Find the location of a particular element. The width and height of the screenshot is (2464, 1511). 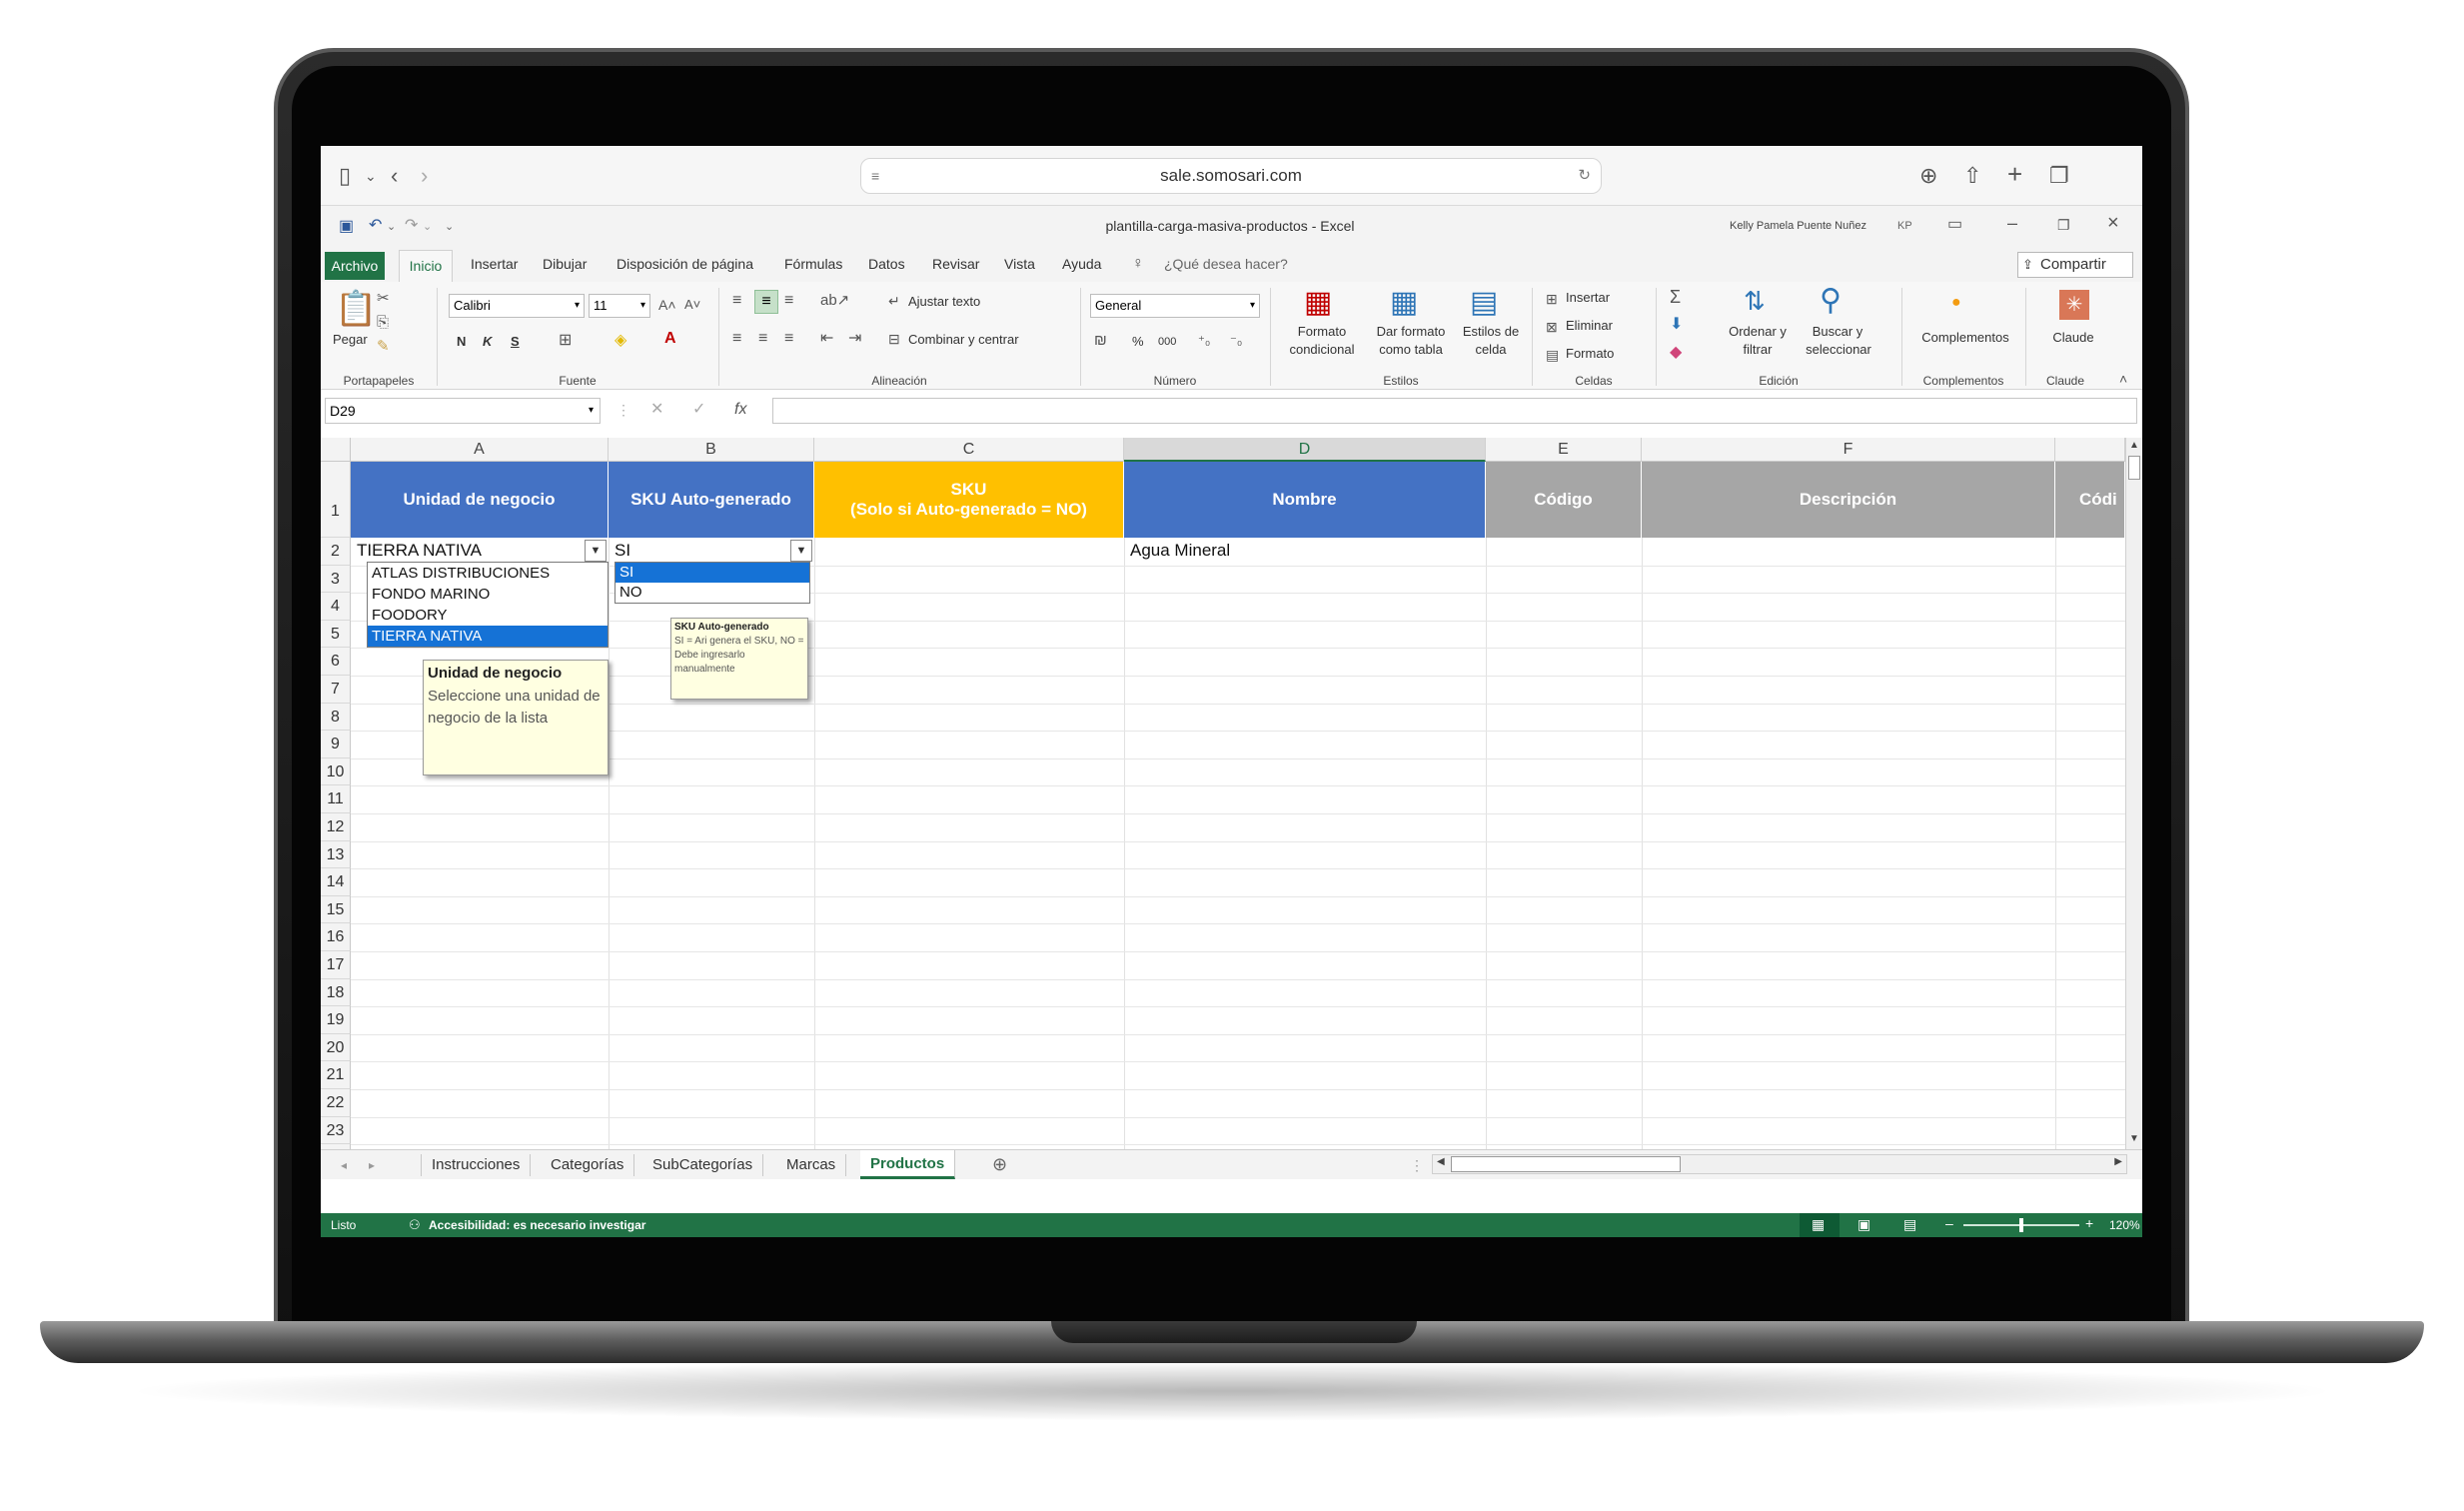

row-header: 12 is located at coordinates (336, 827).